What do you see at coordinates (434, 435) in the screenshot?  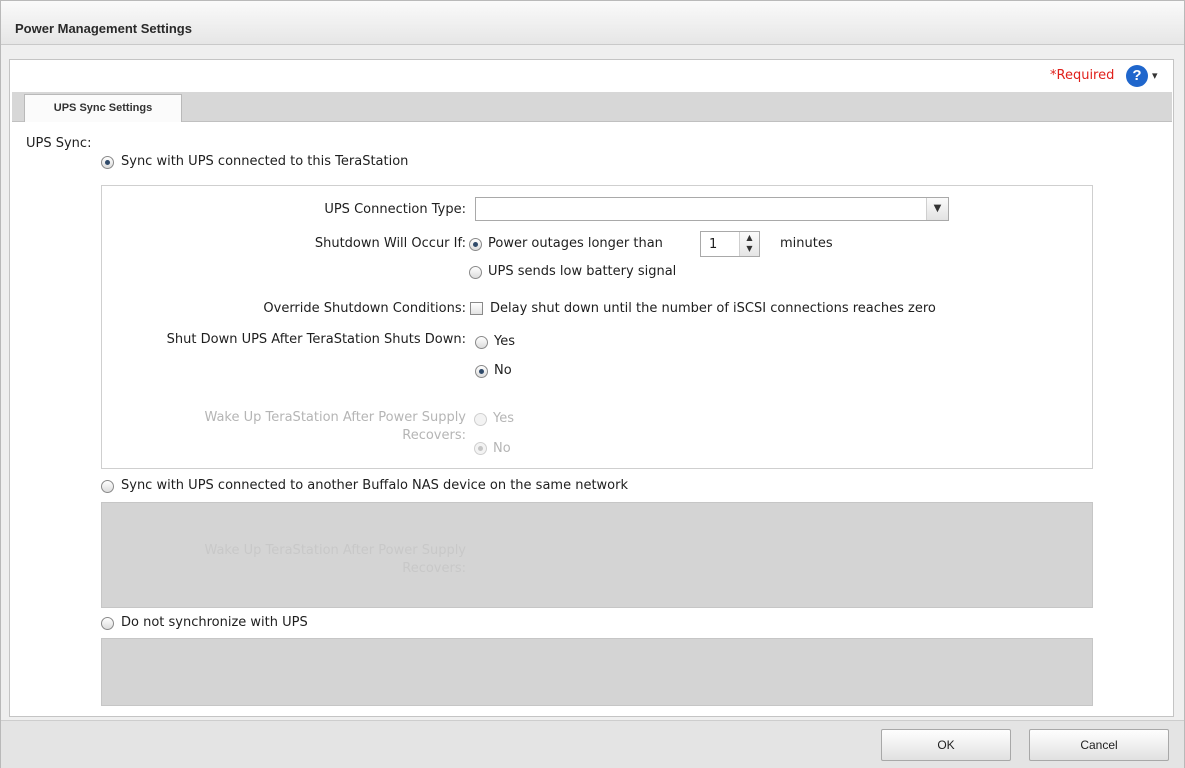 I see `wake-up-label-line2: Recovers:` at bounding box center [434, 435].